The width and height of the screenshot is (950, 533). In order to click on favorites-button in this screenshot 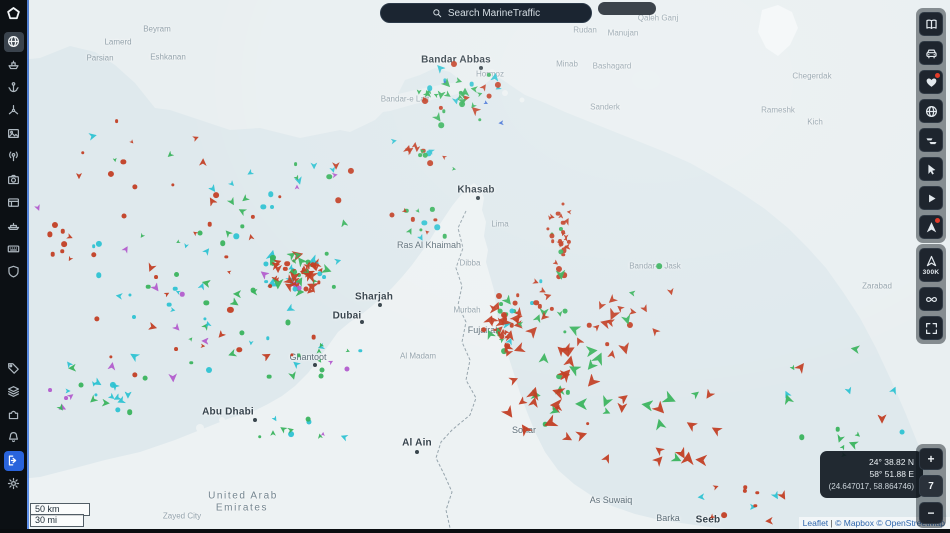, I will do `click(931, 82)`.